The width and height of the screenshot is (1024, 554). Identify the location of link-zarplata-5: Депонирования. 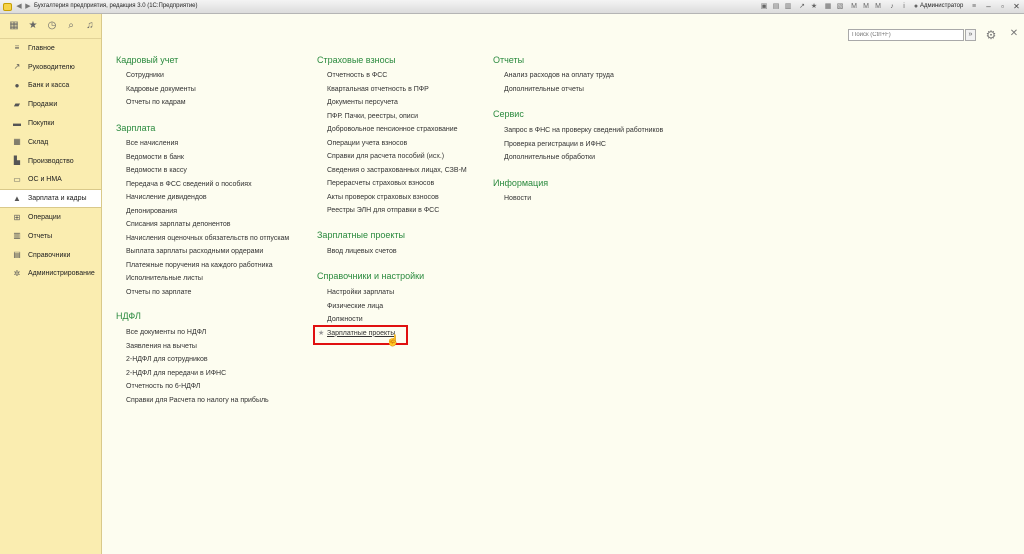
(151, 211).